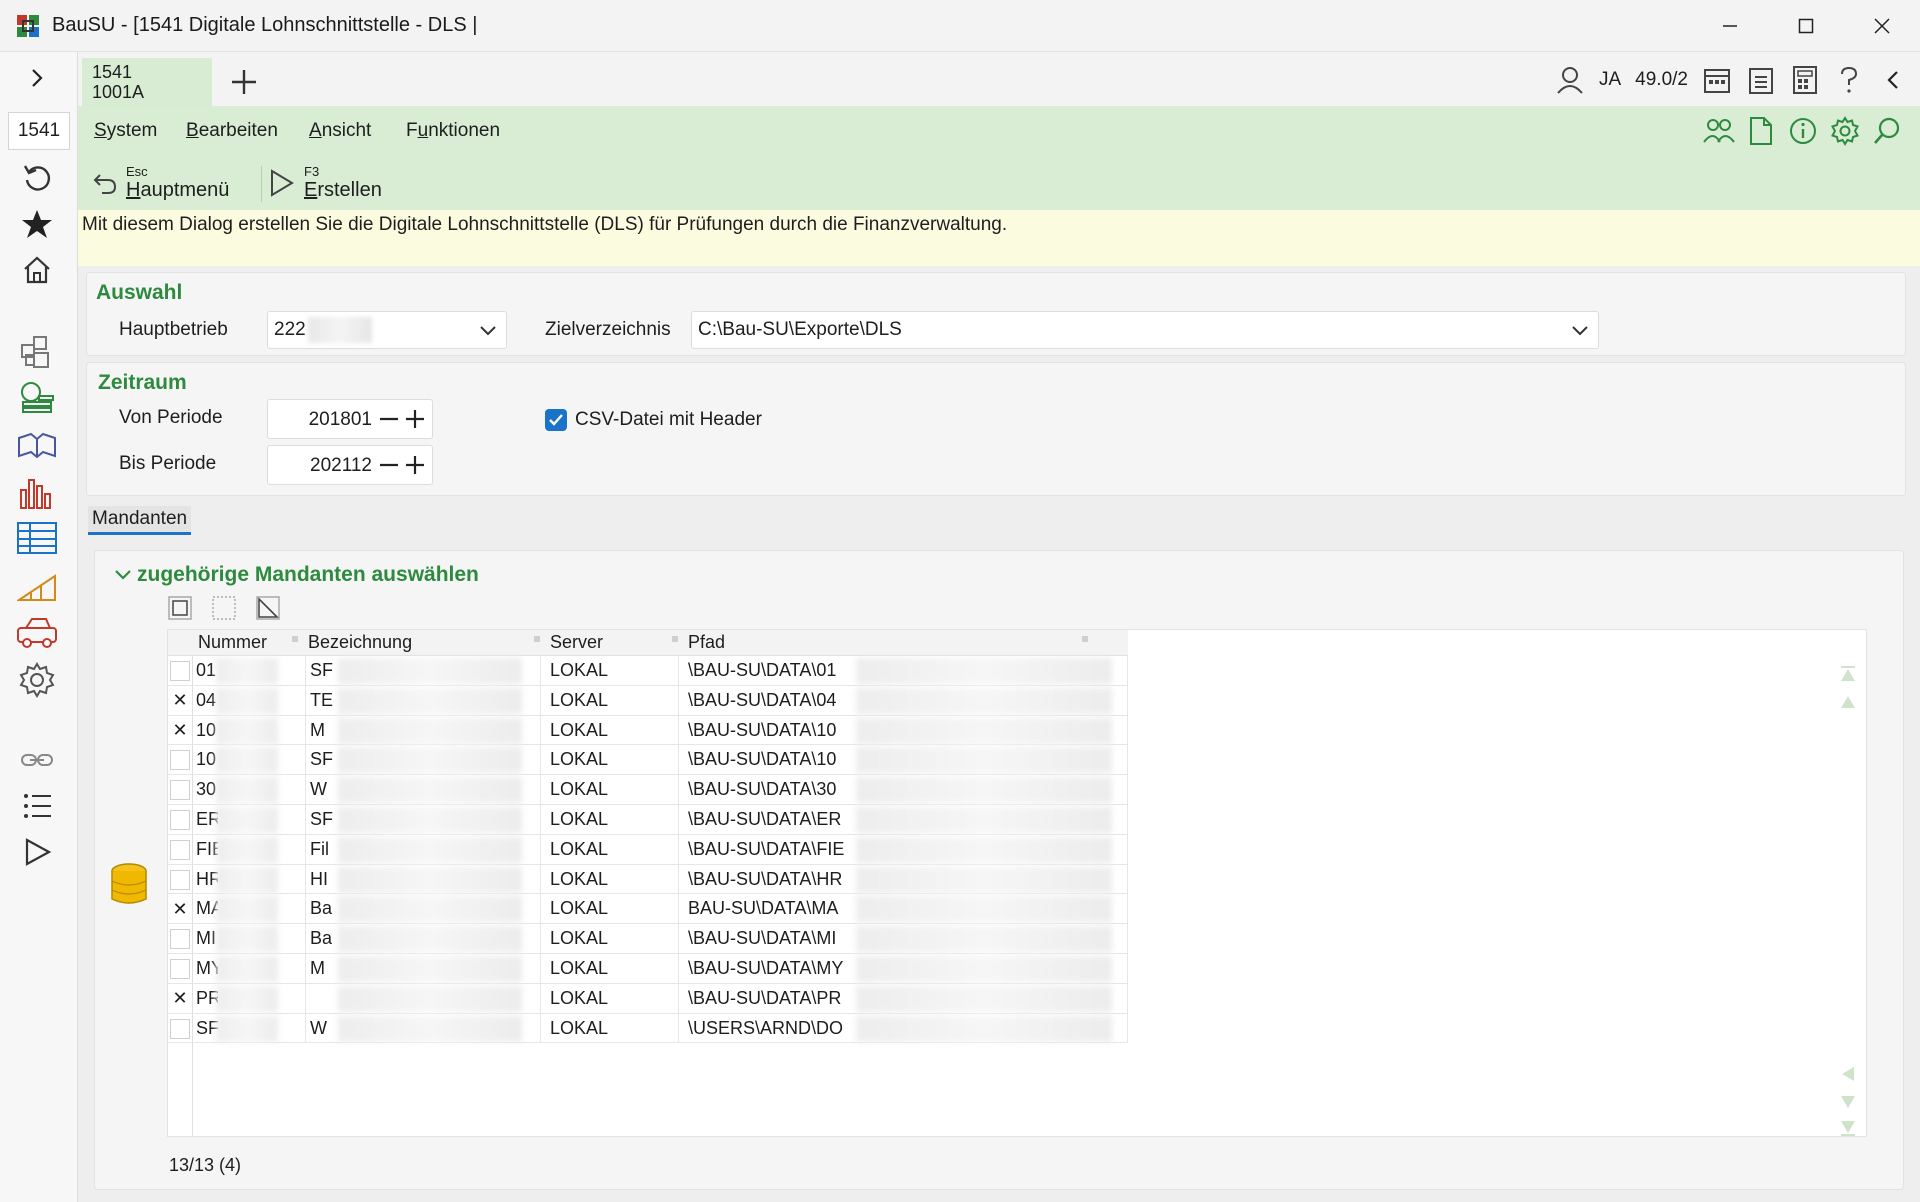  Describe the element at coordinates (648, 760) in the screenshot. I see `table-row: 10 SF LOKAL \BAU-SU\DATA\10` at that location.